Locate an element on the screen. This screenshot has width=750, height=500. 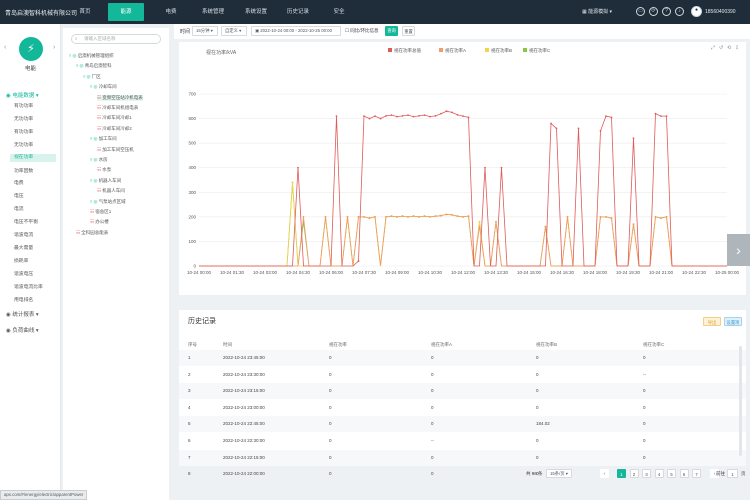
nav-tab-0: 首页 is located at coordinates (85, 12).